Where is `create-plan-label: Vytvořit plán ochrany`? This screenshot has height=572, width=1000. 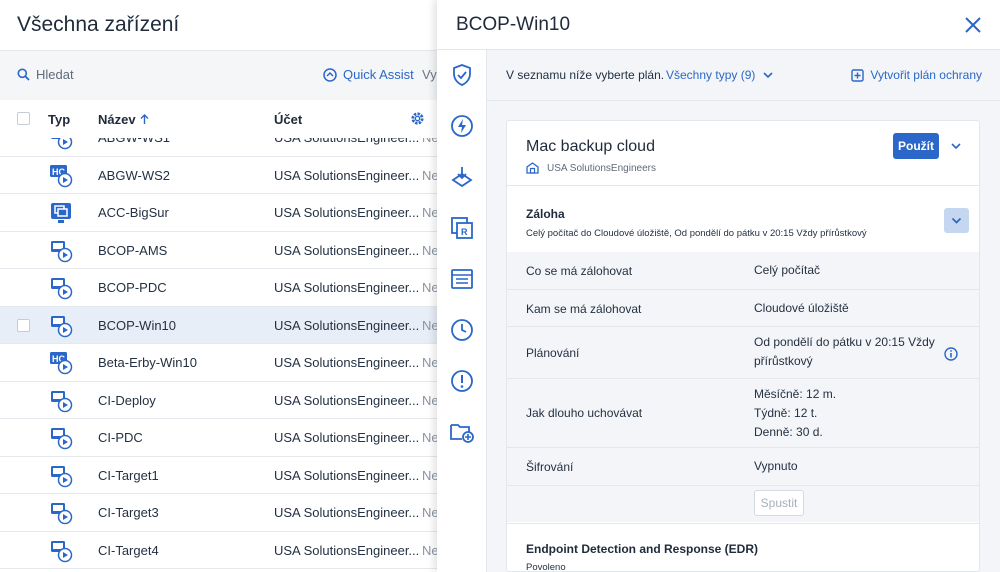 create-plan-label: Vytvořit plán ochrany is located at coordinates (926, 75).